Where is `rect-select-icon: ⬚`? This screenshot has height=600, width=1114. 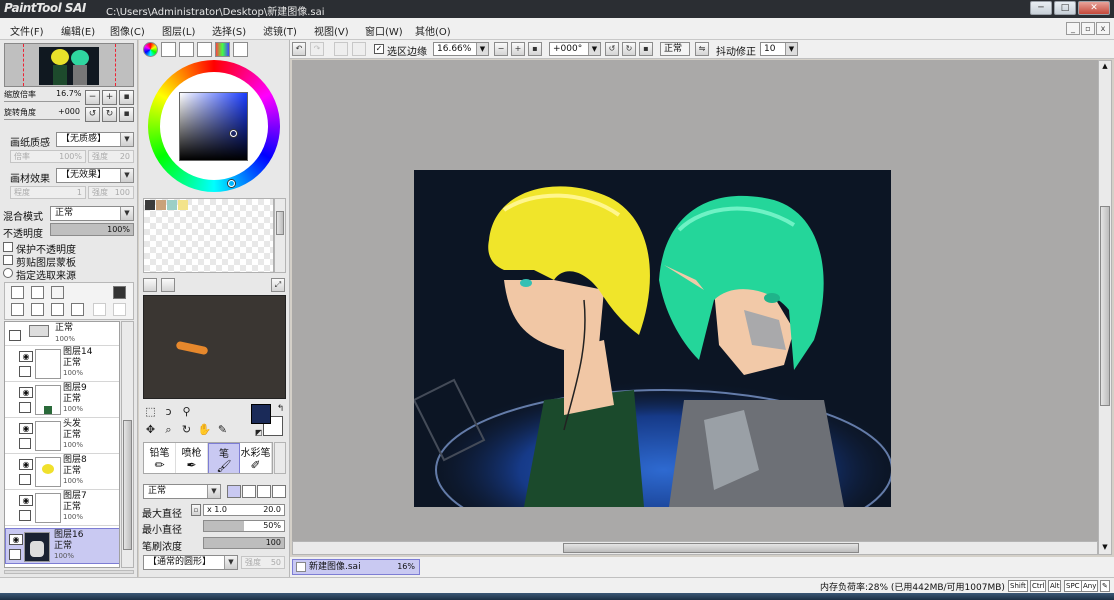
rect-select-icon: ⬚ is located at coordinates (150, 411).